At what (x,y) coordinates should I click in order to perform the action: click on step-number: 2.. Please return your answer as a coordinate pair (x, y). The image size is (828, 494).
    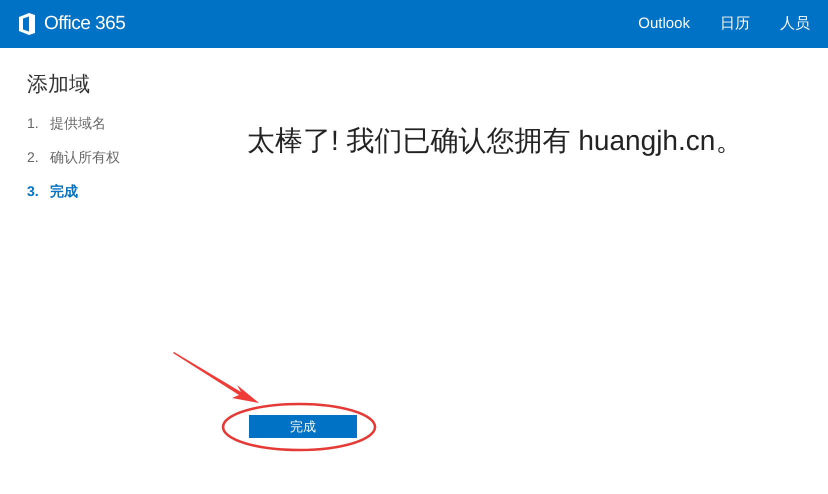
    Looking at the image, I should click on (33, 158).